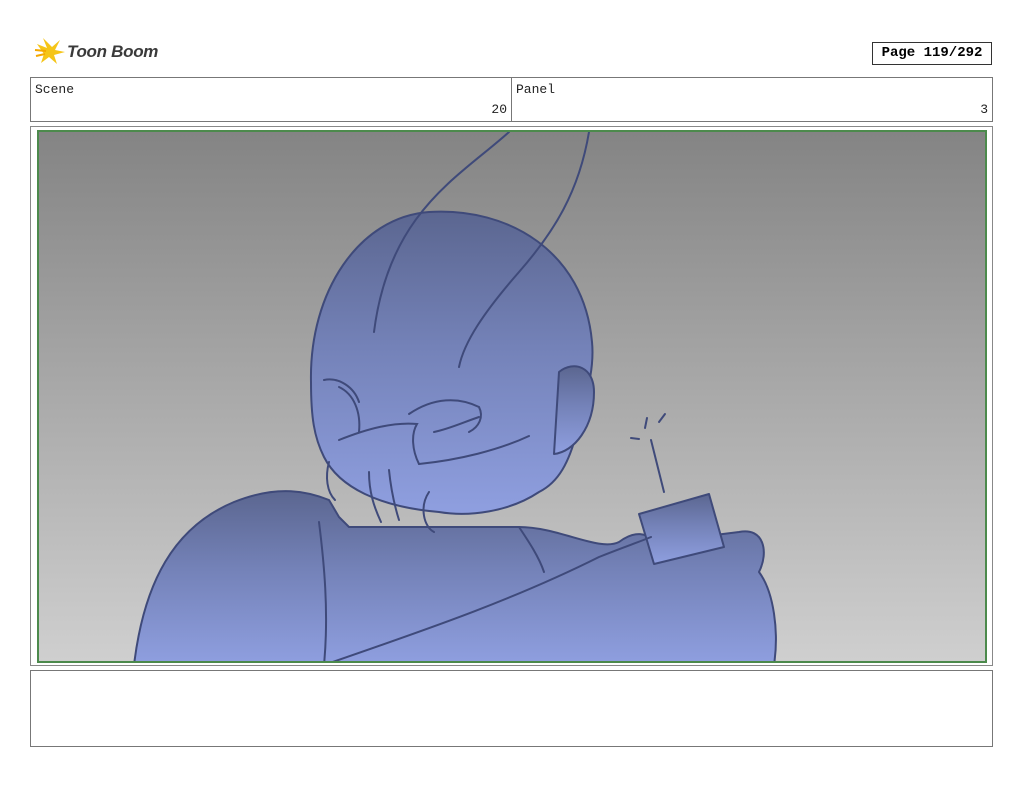 The image size is (1024, 793). Describe the element at coordinates (271, 99) in the screenshot. I see `scene-cell: Scene 20` at that location.